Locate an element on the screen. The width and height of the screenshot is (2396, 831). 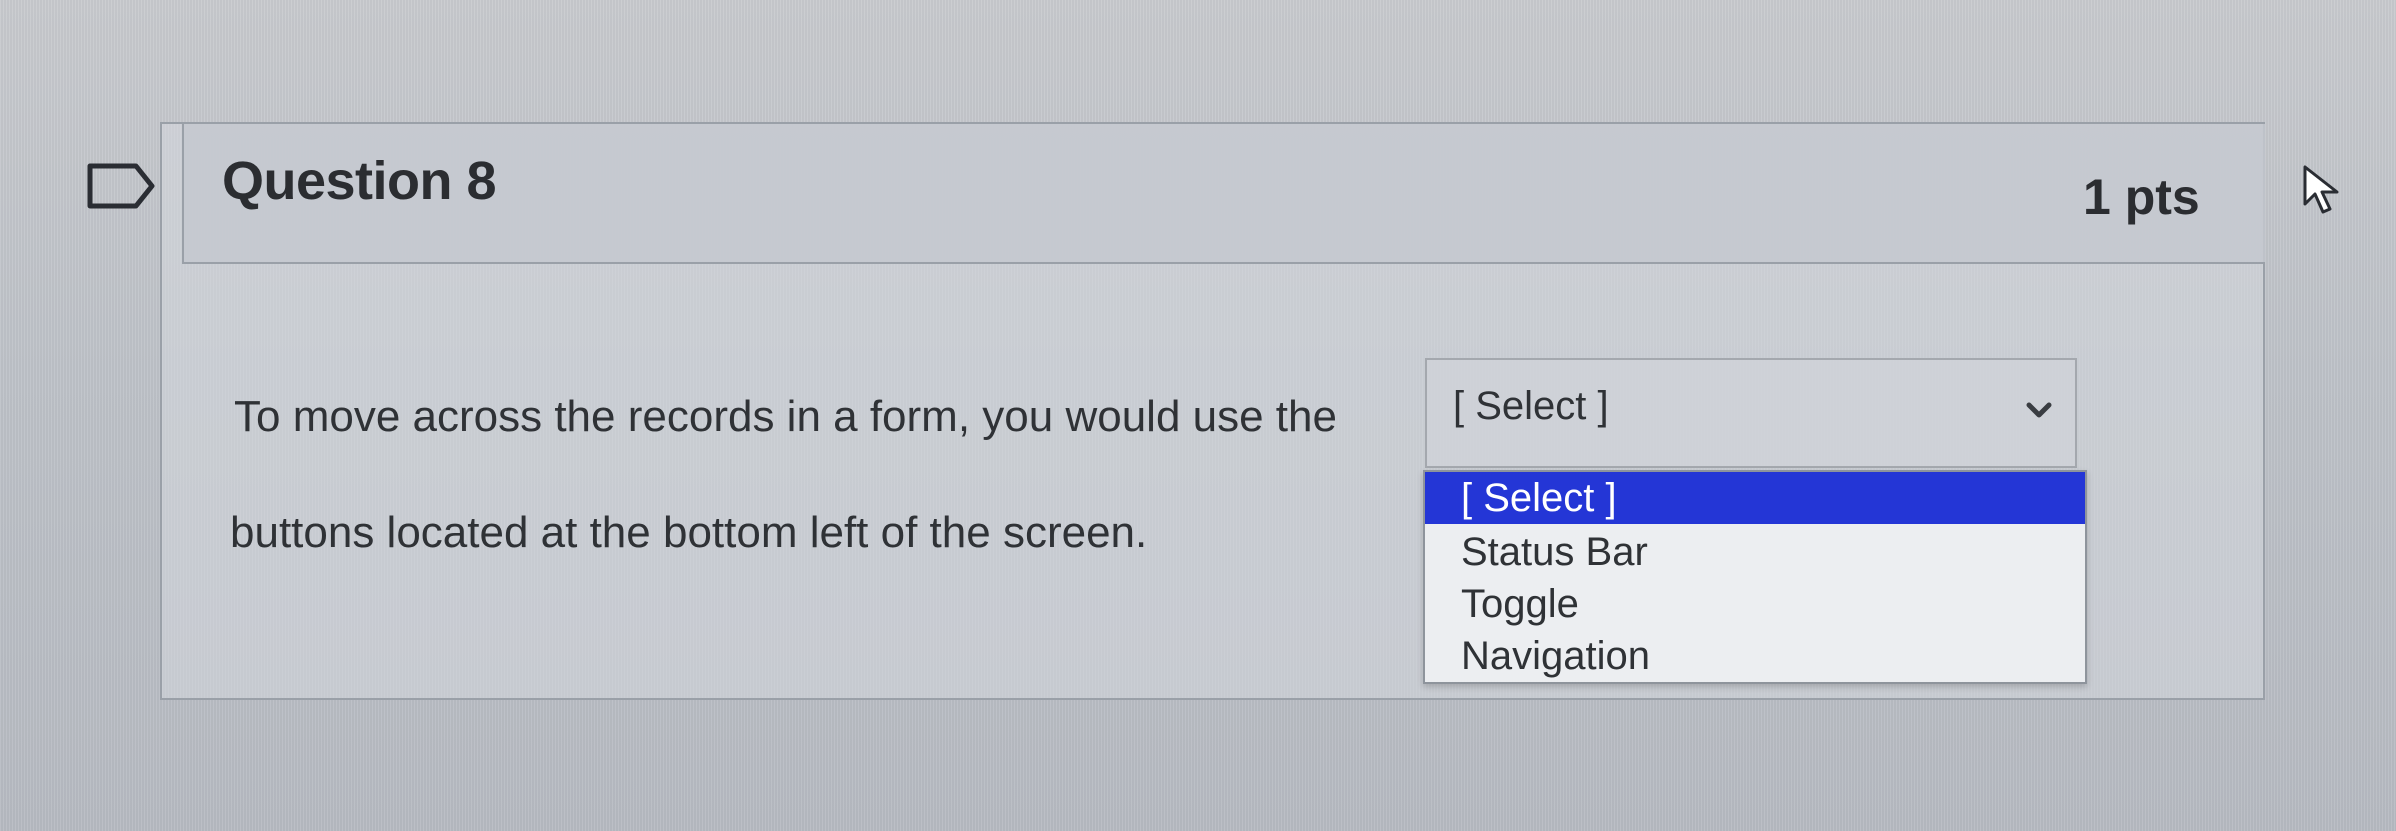
question-title: Question 8 is located at coordinates (359, 181).